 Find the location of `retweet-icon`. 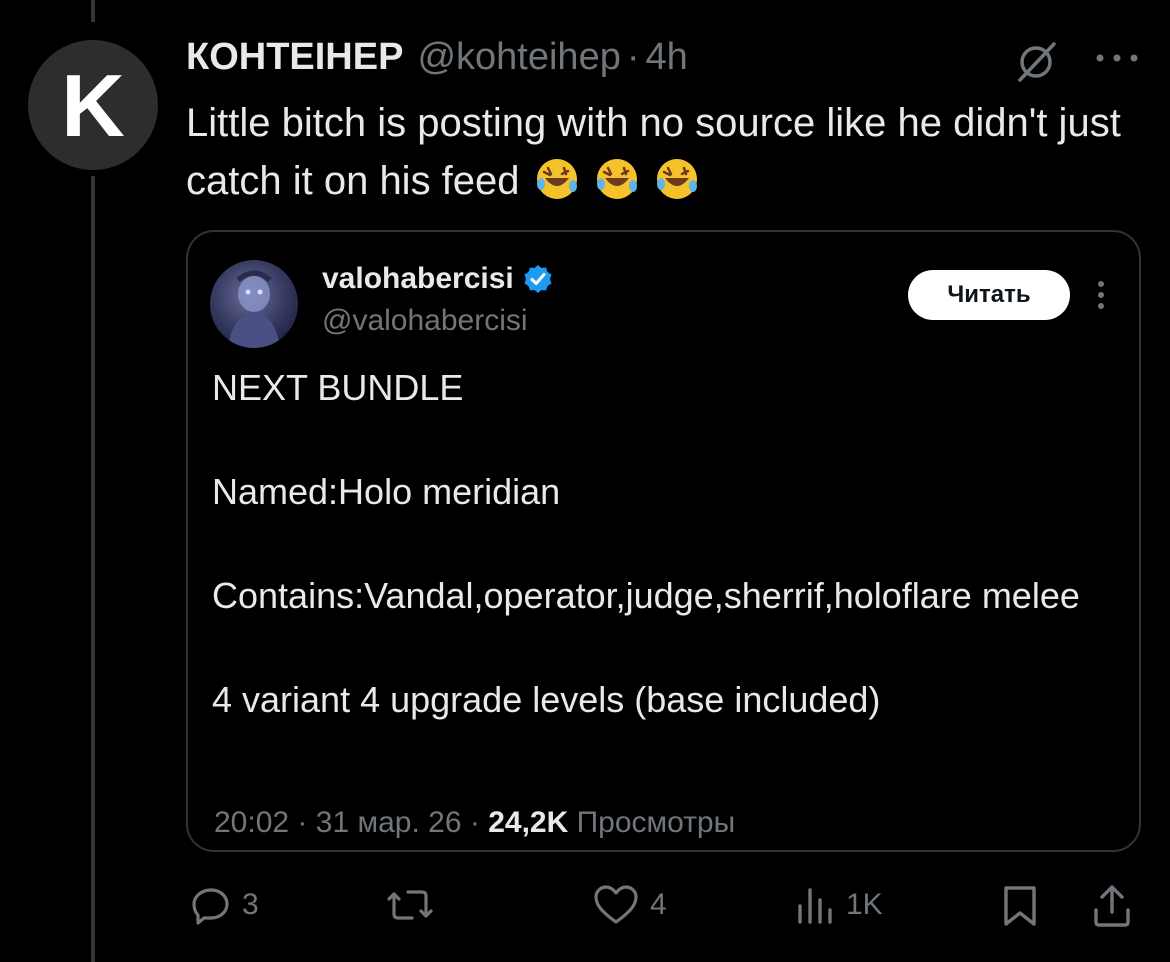

retweet-icon is located at coordinates (410, 905).